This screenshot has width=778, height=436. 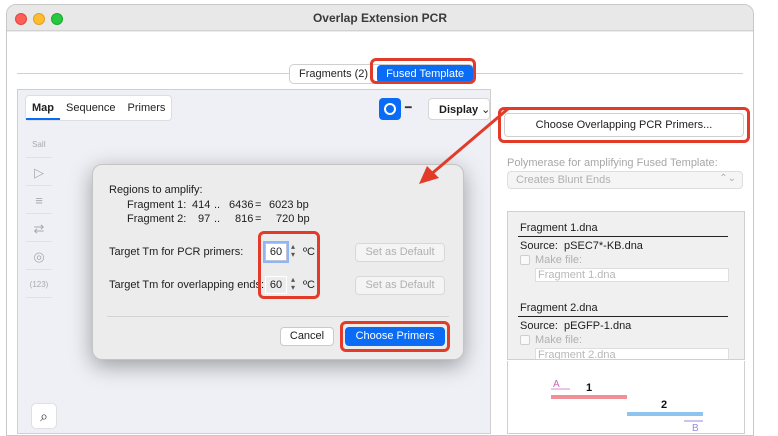 I want to click on highlight-fused-template, so click(x=423, y=71).